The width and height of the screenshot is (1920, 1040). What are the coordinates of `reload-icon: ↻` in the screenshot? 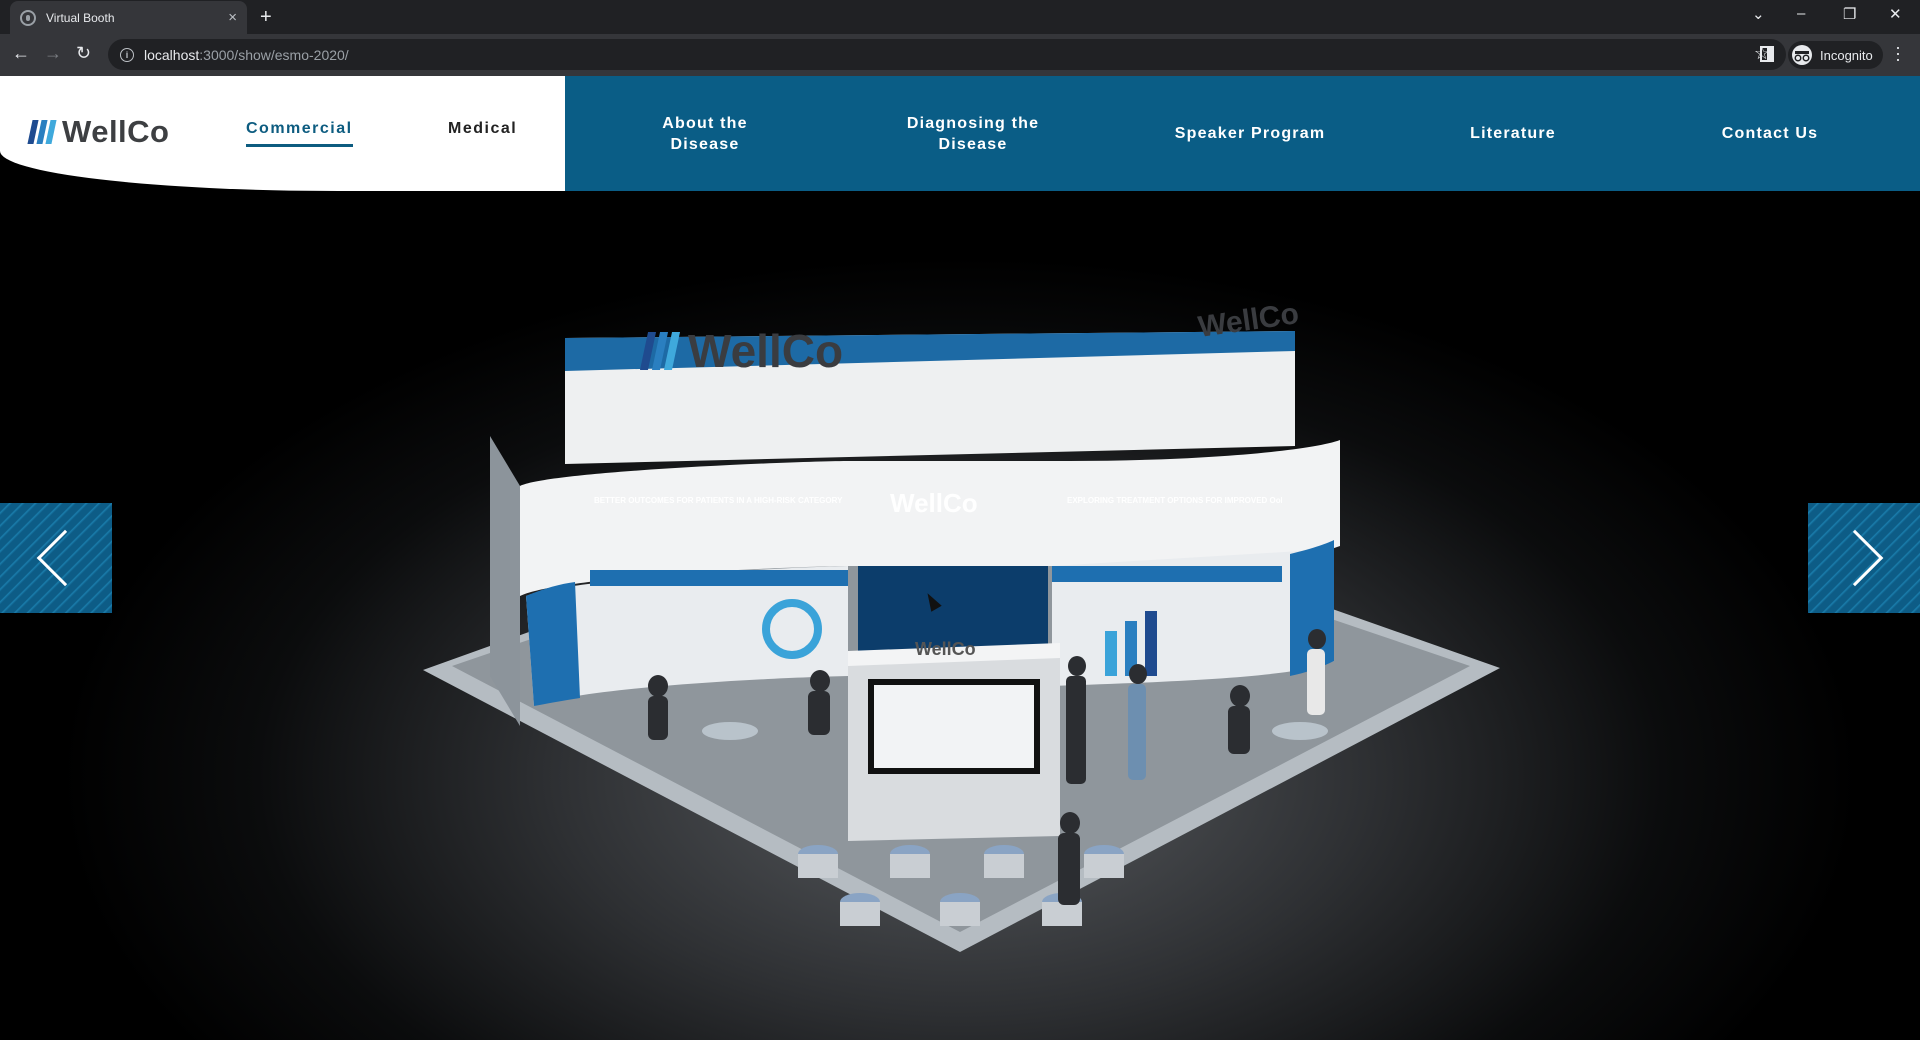 It's located at (83, 53).